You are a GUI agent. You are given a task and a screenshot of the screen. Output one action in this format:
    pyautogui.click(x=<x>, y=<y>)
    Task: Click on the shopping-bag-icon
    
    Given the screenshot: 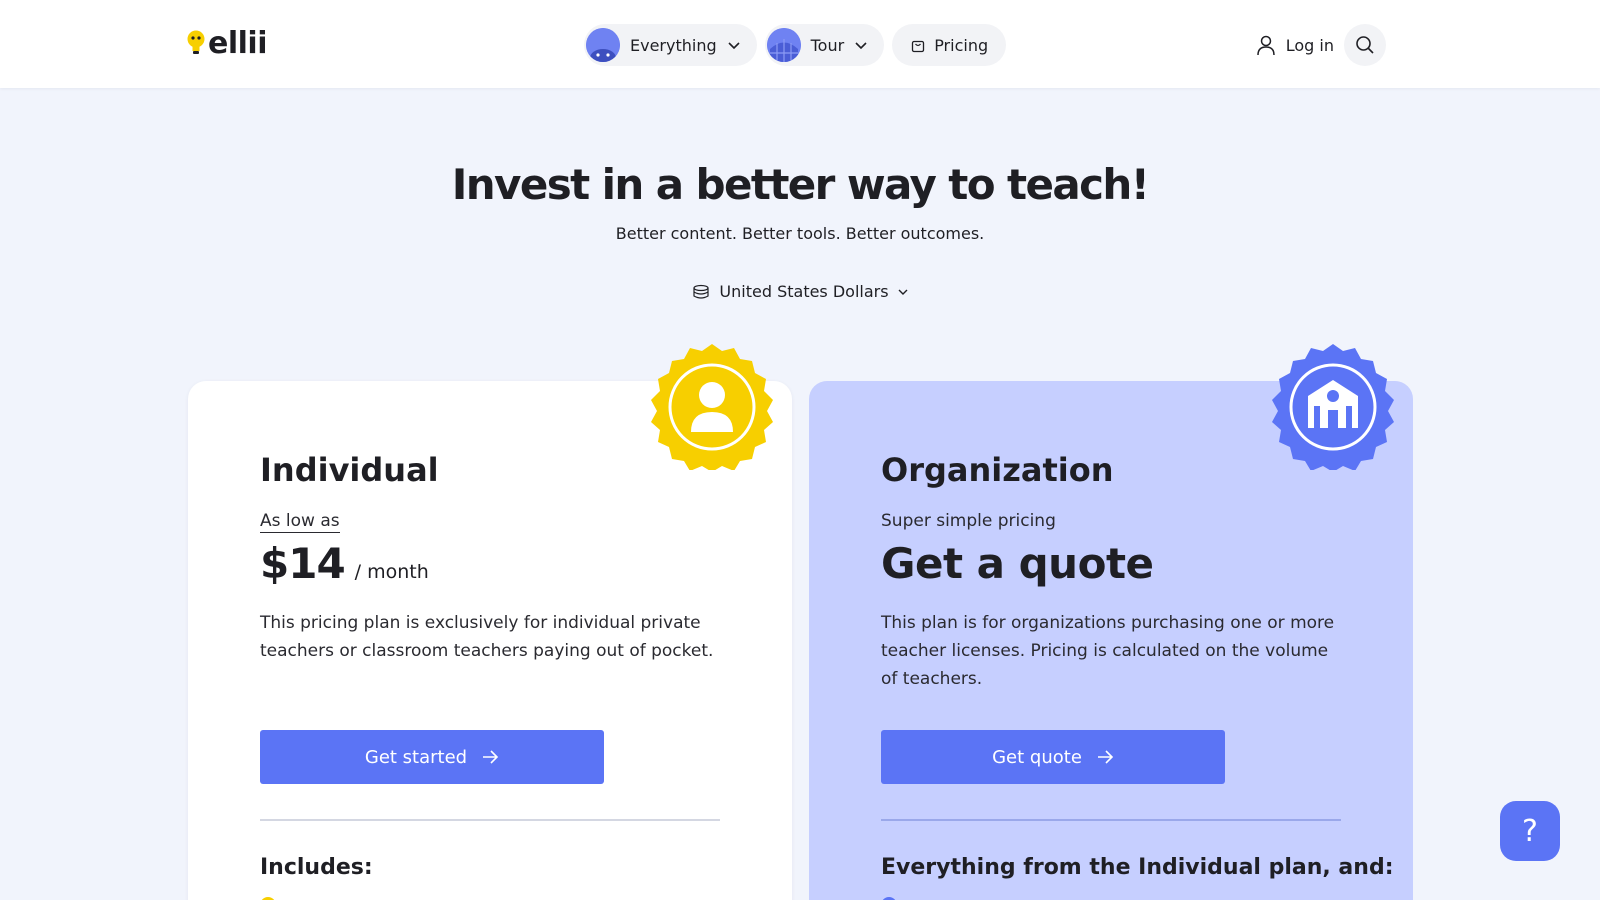 What is the action you would take?
    pyautogui.click(x=918, y=46)
    